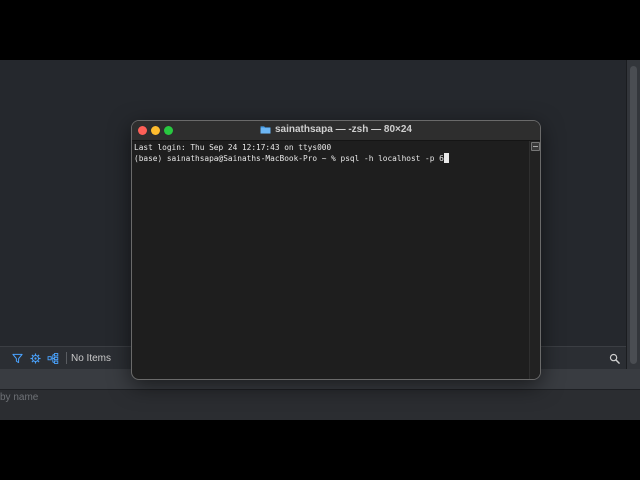 Image resolution: width=640 pixels, height=480 pixels. What do you see at coordinates (320, 404) in the screenshot?
I see `filter-row: by name` at bounding box center [320, 404].